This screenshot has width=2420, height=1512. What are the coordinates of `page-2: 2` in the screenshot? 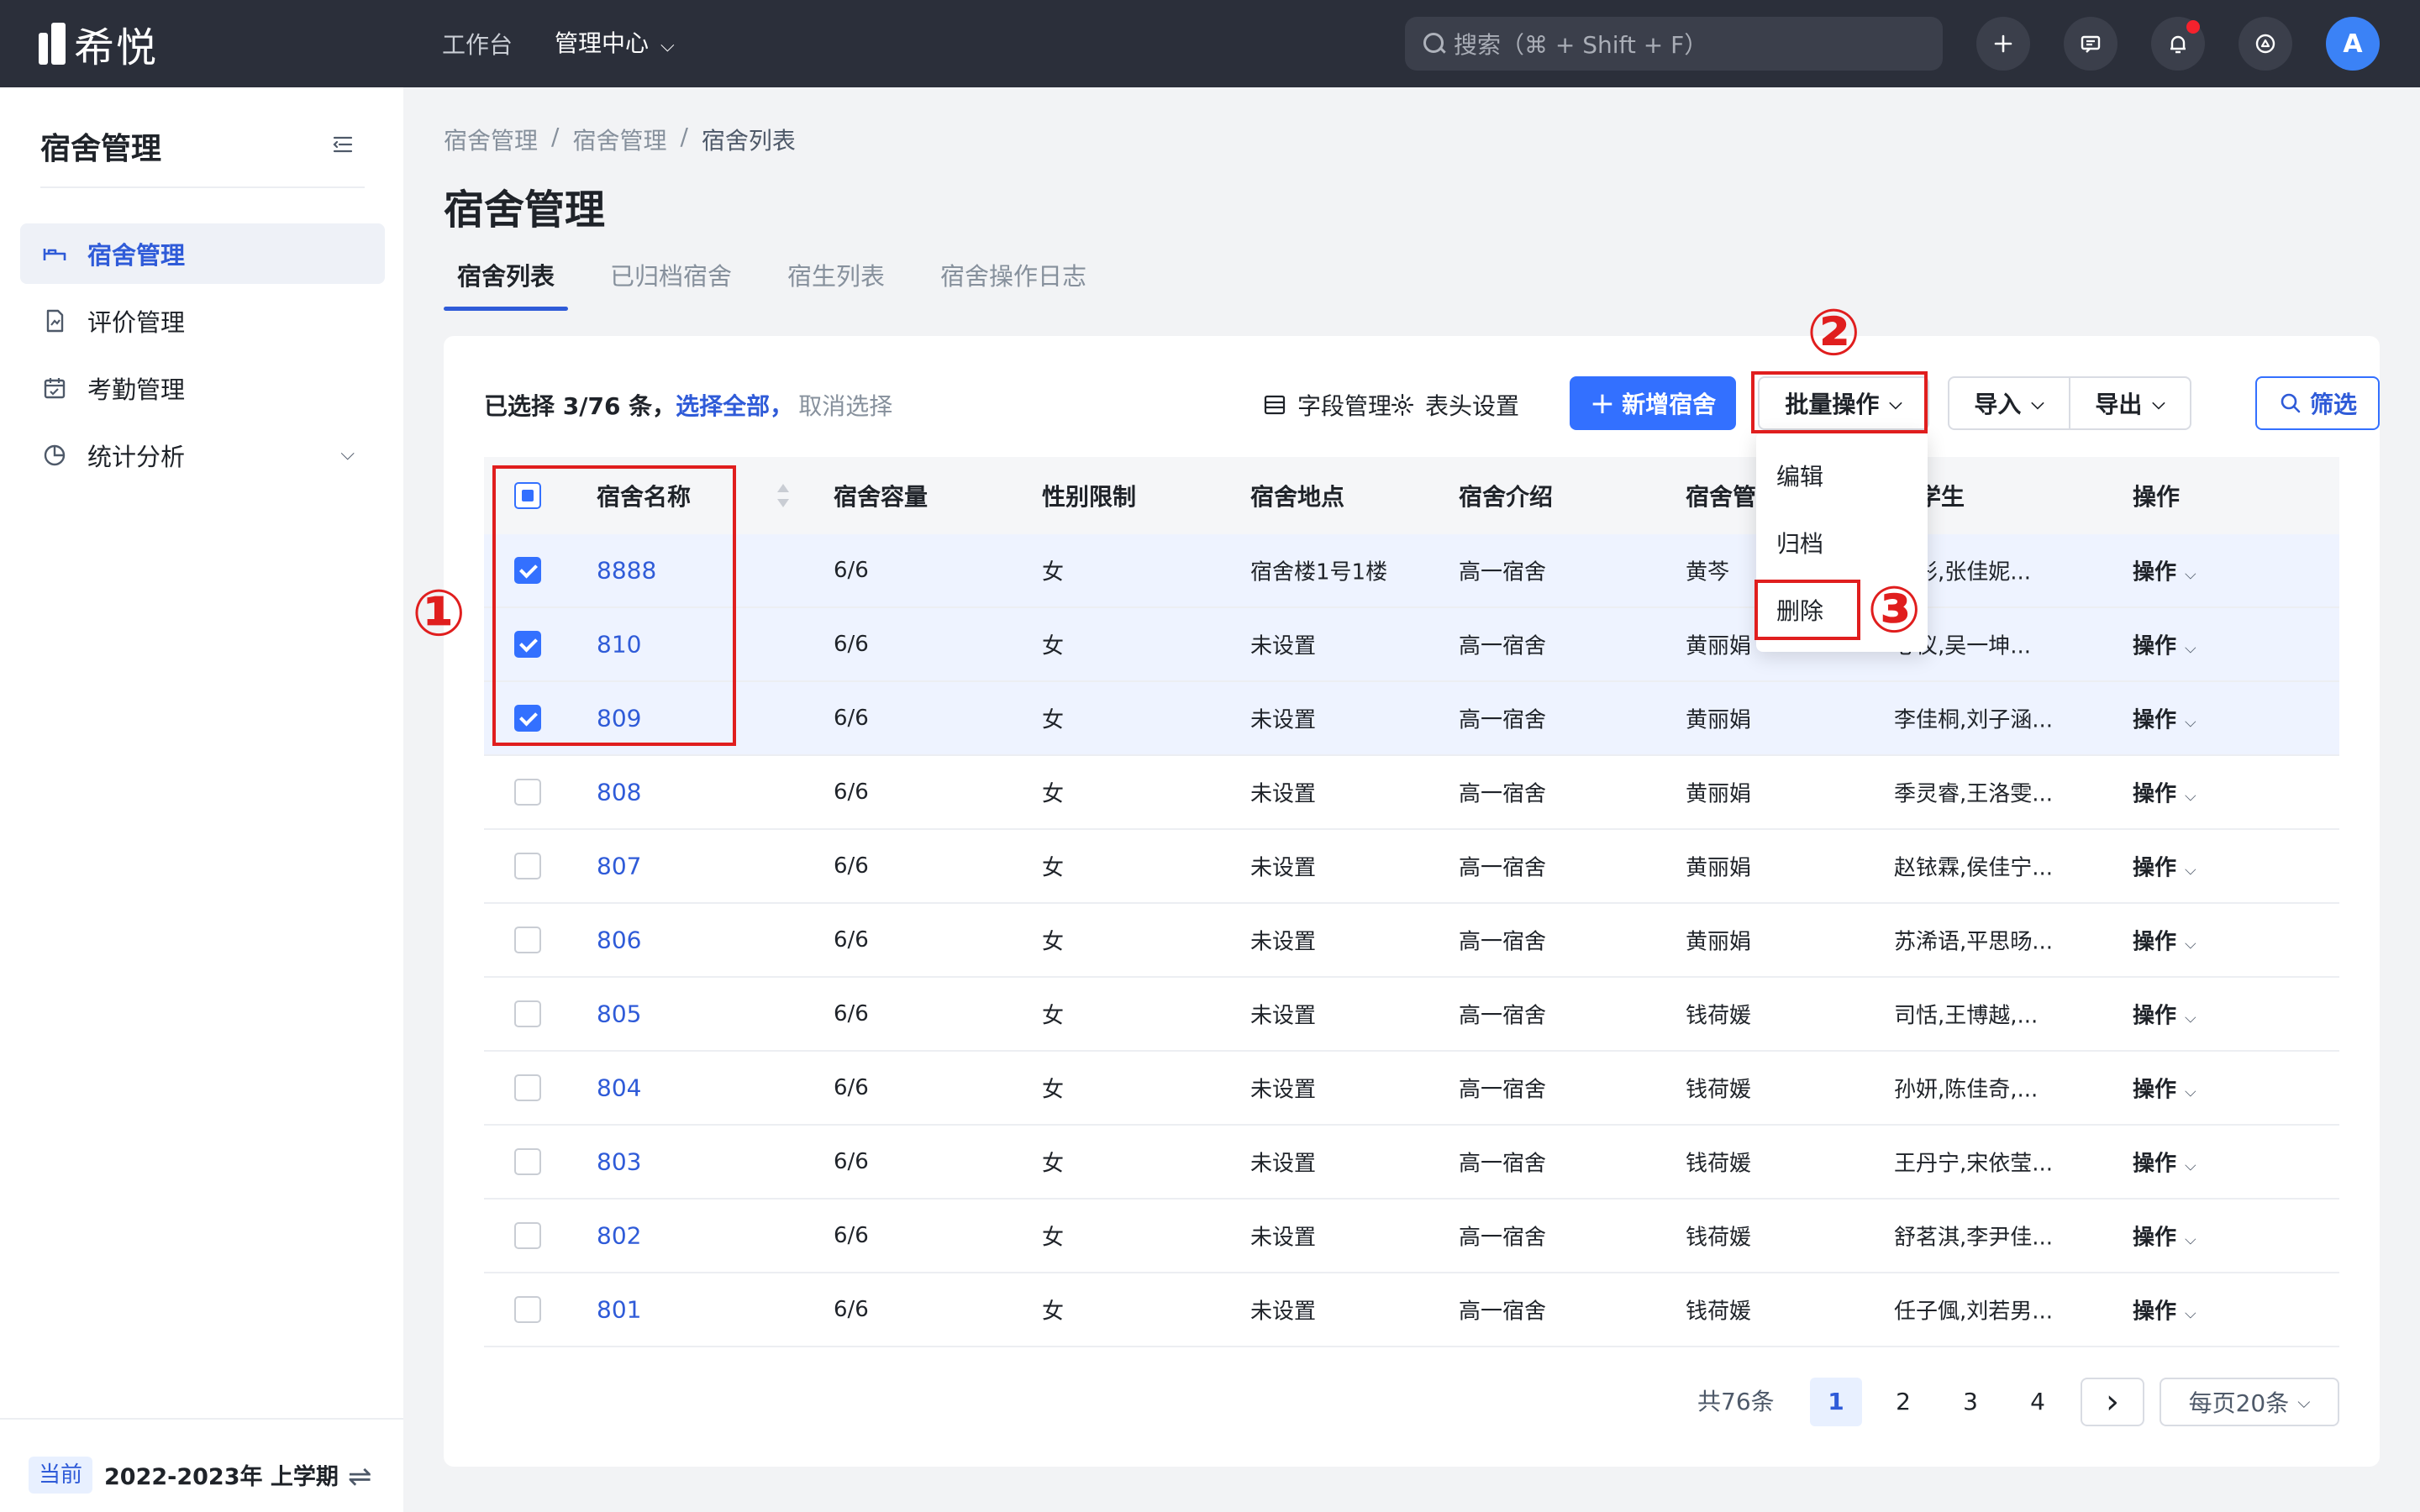 It's located at (1903, 1402).